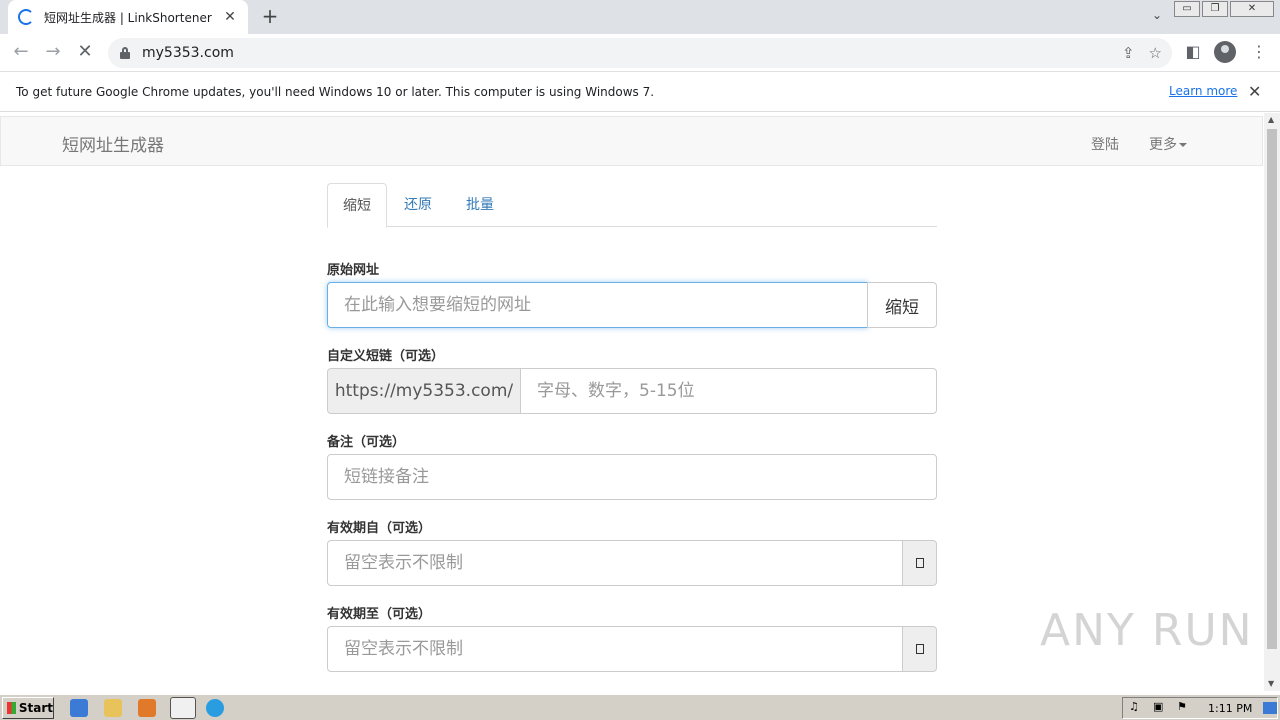 The height and width of the screenshot is (720, 1280). I want to click on custom-link-field, so click(728, 391).